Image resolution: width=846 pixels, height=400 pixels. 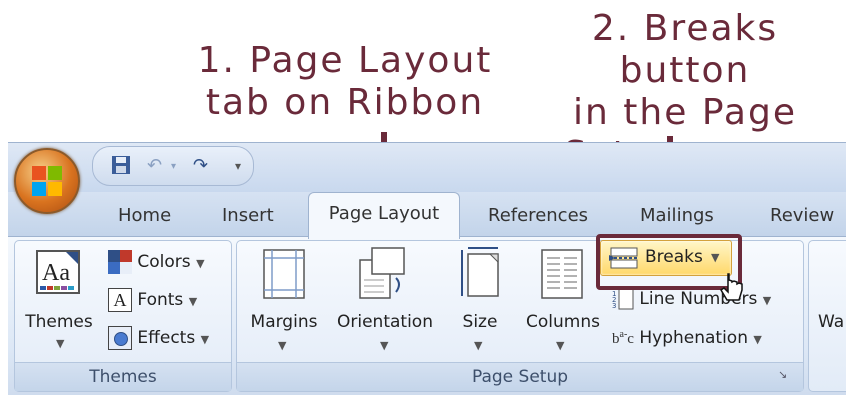 I want to click on dialog-launcher-icon: ↘, so click(x=782, y=374).